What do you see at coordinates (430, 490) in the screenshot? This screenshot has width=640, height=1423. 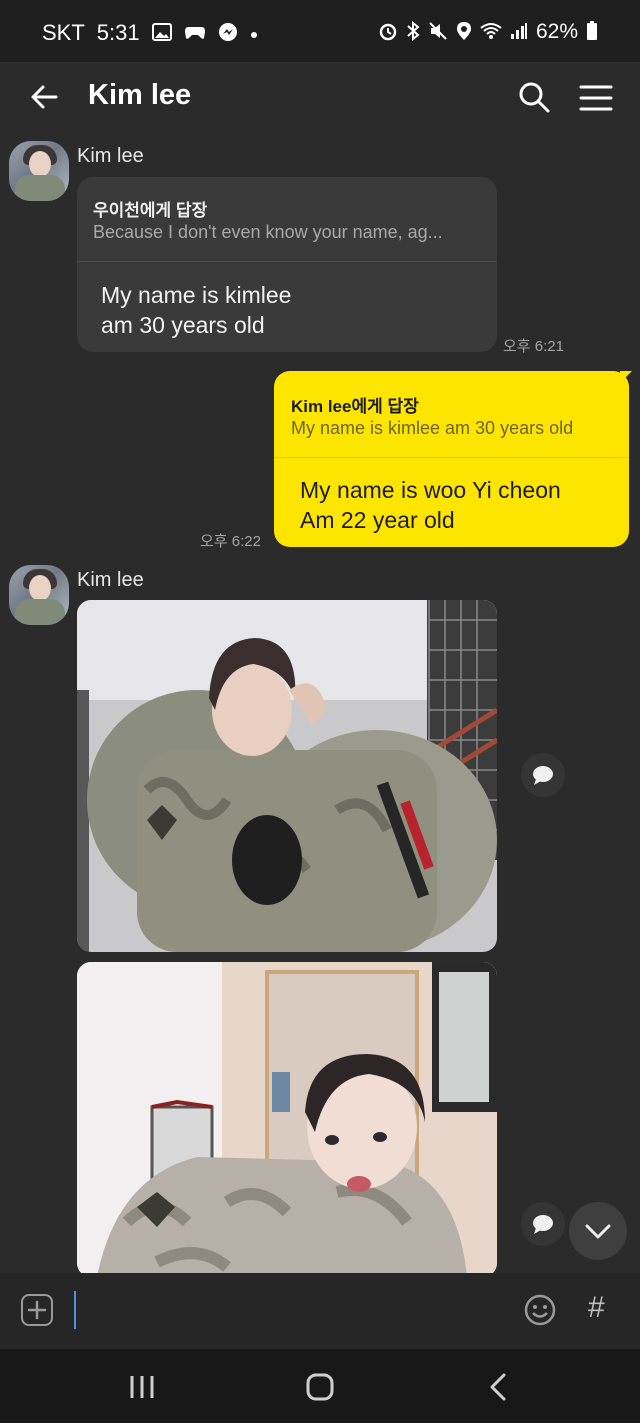 I see `message-line: My name is woo Yi cheon` at bounding box center [430, 490].